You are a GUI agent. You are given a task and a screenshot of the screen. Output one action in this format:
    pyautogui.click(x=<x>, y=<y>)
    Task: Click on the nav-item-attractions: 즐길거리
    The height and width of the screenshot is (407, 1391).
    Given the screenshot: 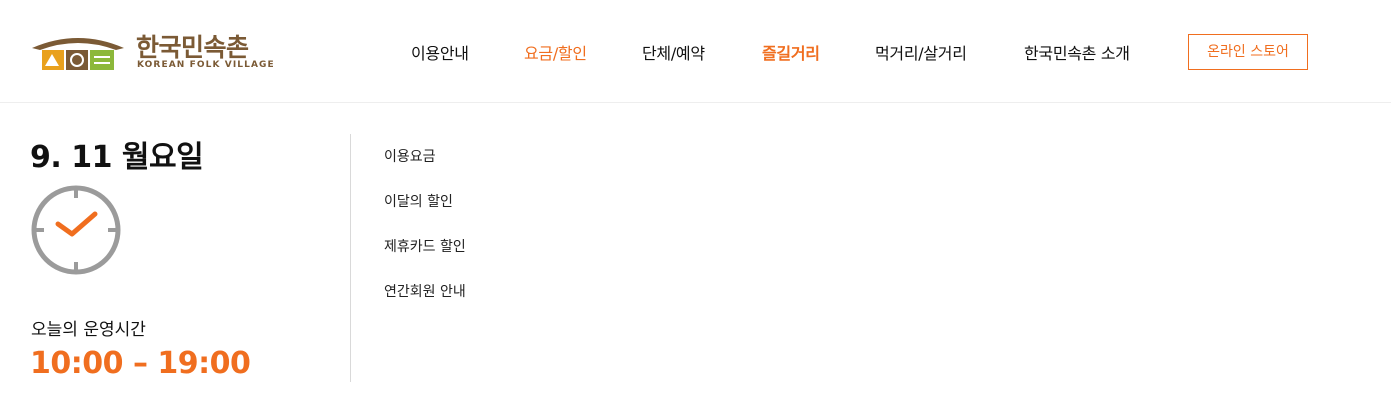 What is the action you would take?
    pyautogui.click(x=791, y=52)
    